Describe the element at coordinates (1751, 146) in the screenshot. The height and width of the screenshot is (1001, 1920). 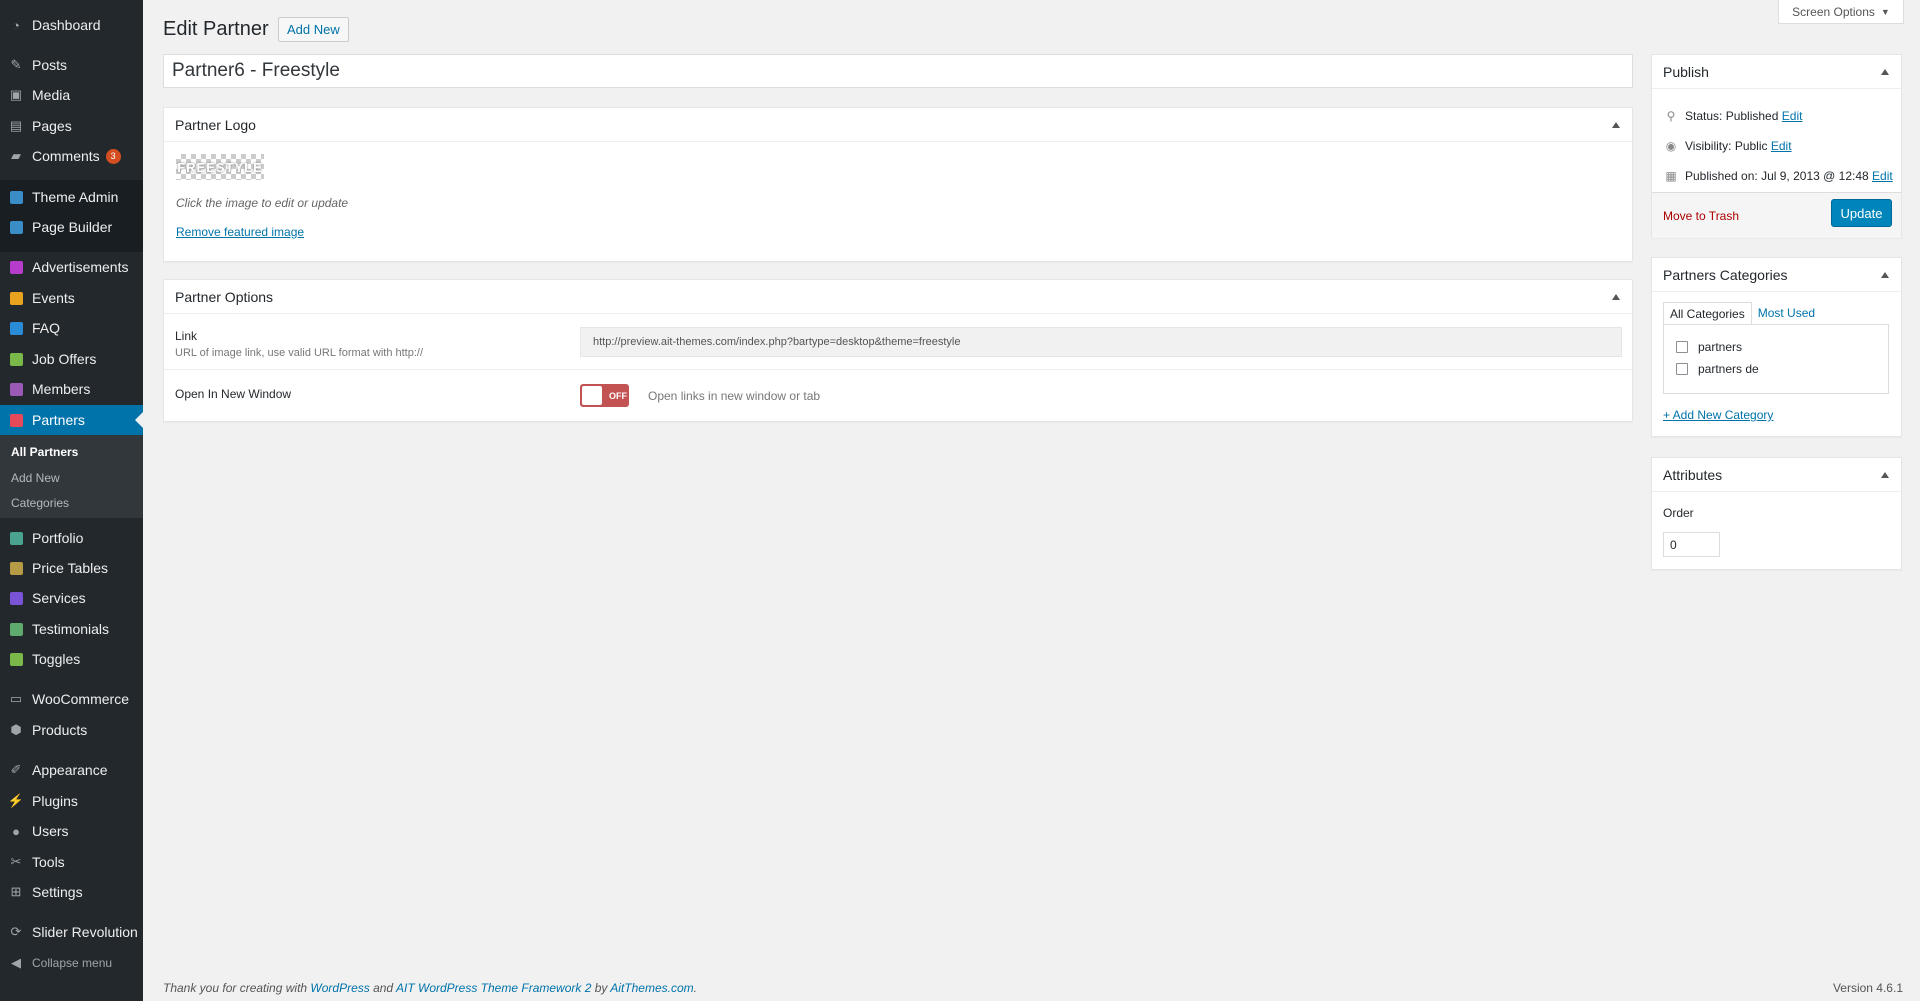
I see `visibility-value: Public` at that location.